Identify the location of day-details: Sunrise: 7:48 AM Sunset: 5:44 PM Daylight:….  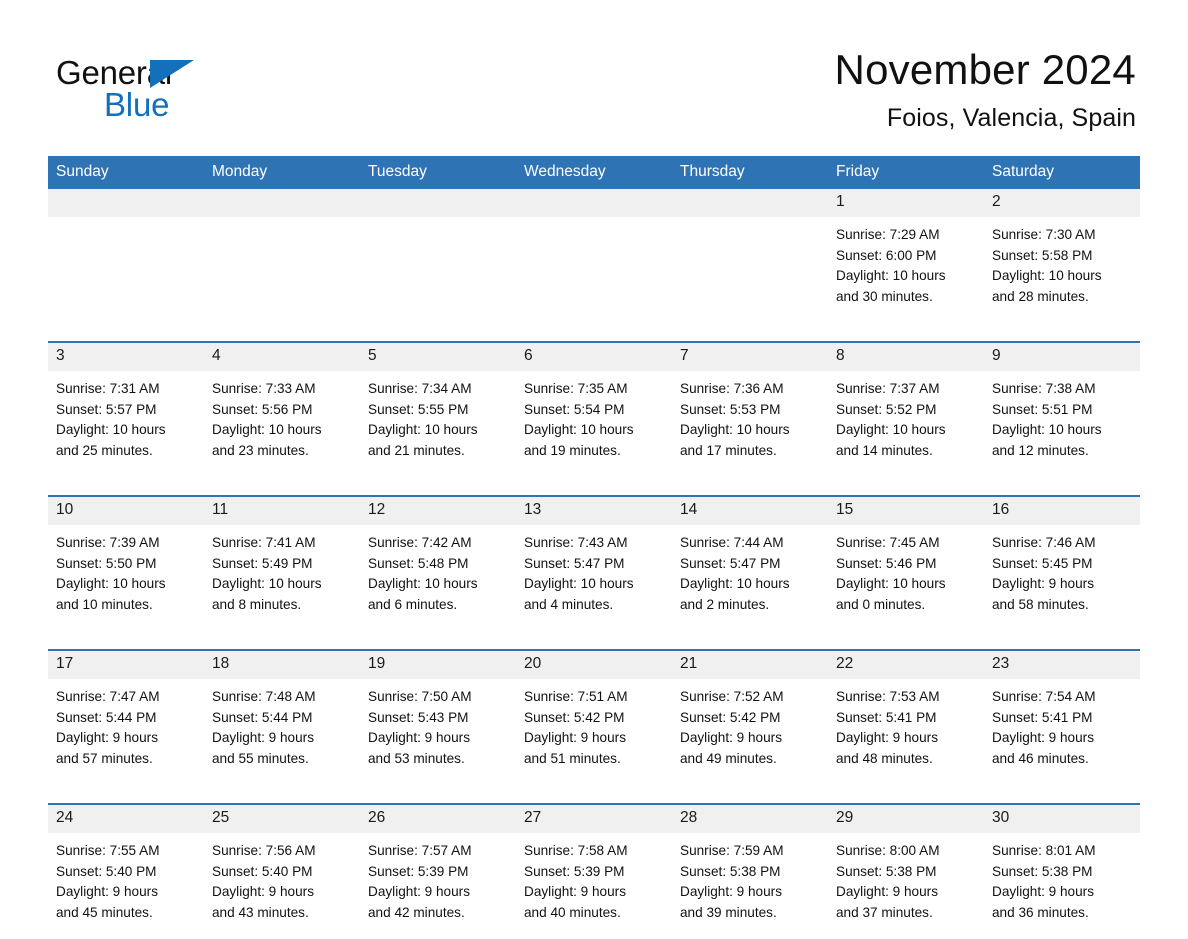
(282, 724).